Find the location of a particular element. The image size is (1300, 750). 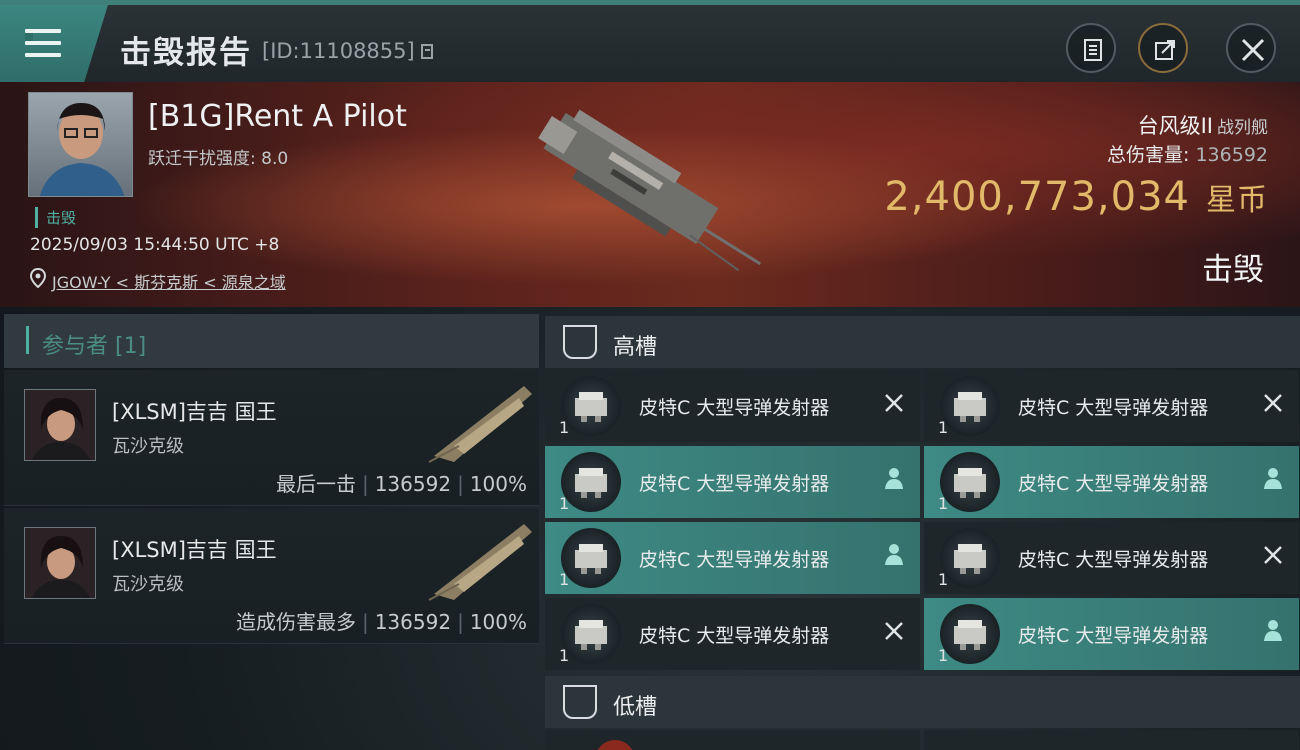

share-icon is located at coordinates (1165, 50).